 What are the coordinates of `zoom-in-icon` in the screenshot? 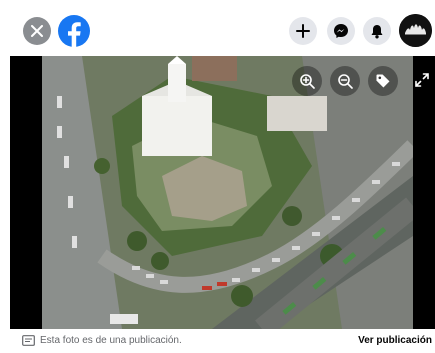 It's located at (307, 81).